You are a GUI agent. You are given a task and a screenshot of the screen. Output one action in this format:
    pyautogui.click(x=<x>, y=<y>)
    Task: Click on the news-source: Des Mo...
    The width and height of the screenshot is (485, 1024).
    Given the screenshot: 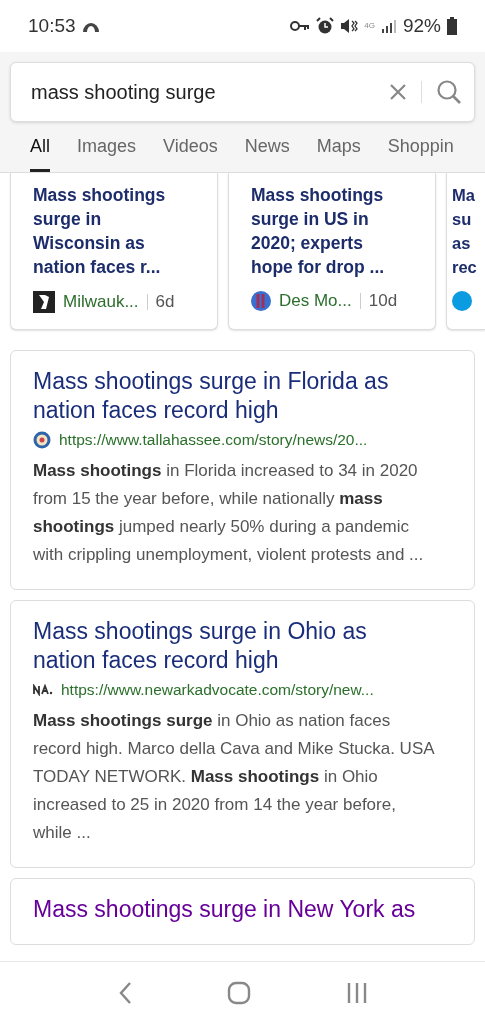 What is the action you would take?
    pyautogui.click(x=315, y=301)
    